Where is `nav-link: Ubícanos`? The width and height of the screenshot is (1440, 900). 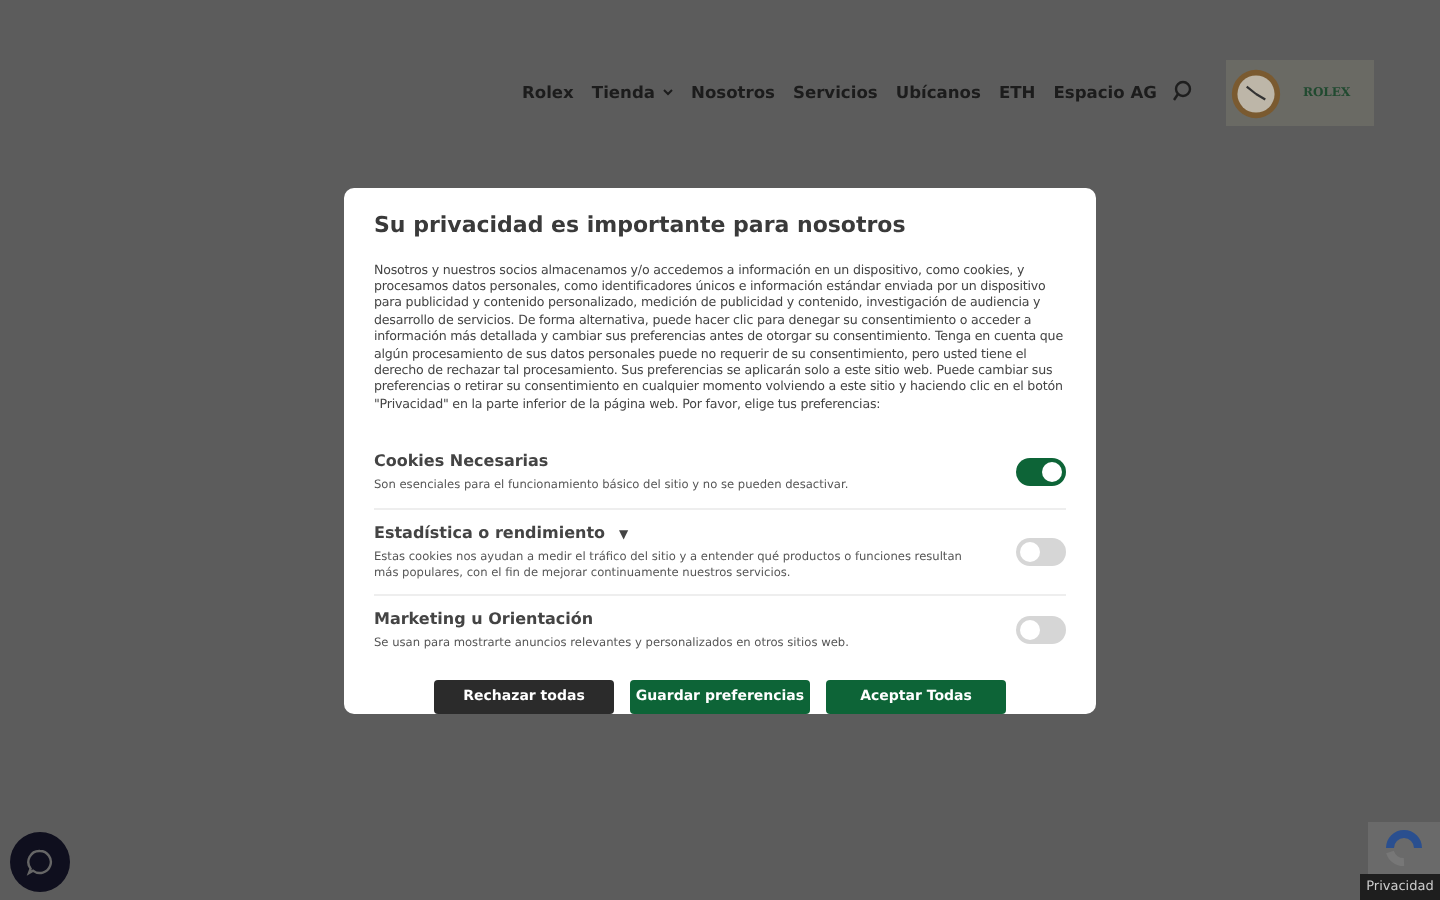
nav-link: Ubícanos is located at coordinates (938, 92).